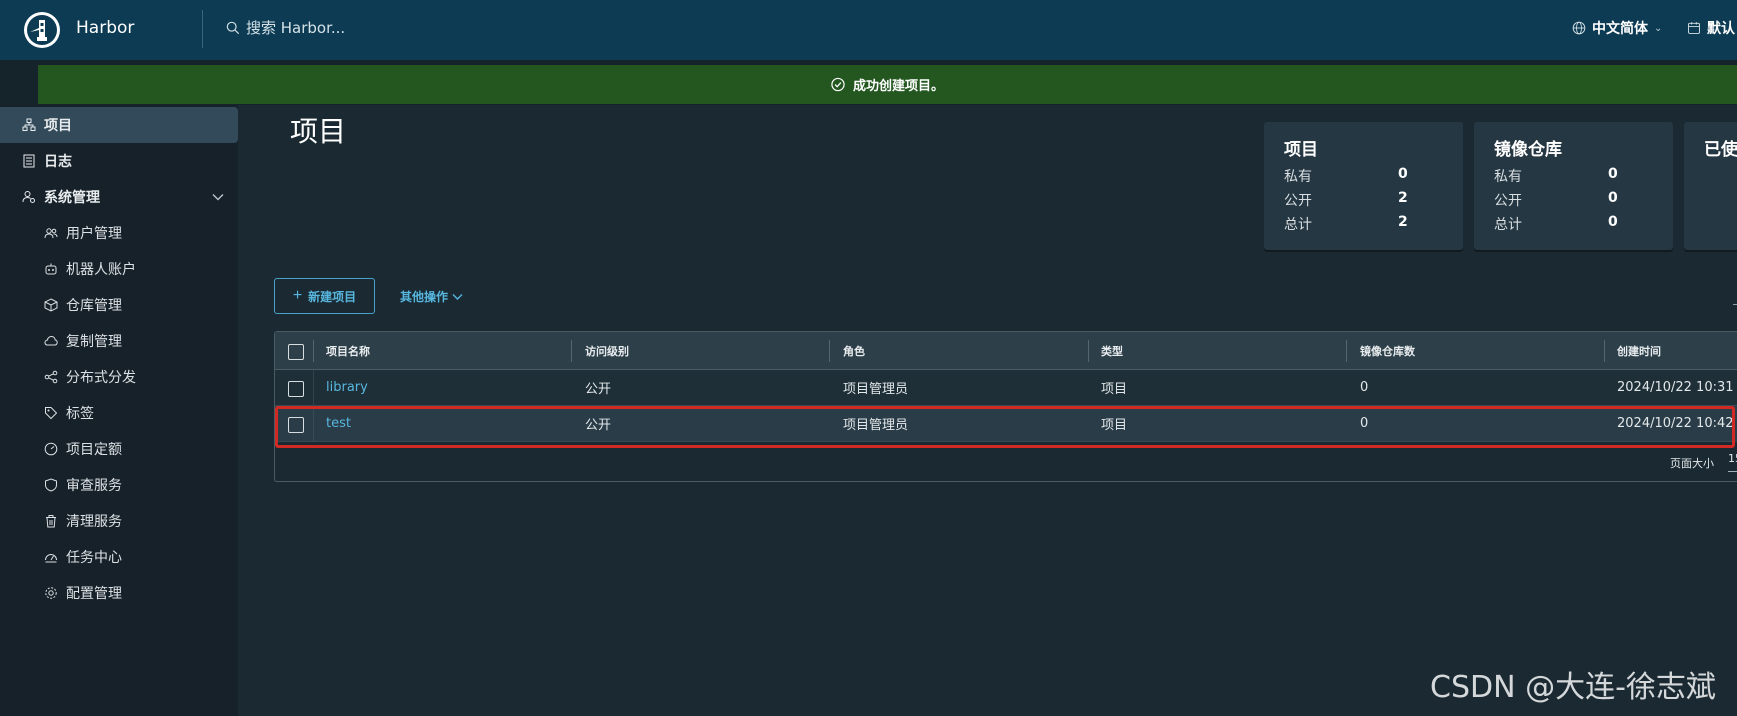  Describe the element at coordinates (1658, 28) in the screenshot. I see `chevron-down-icon: ⌄` at that location.